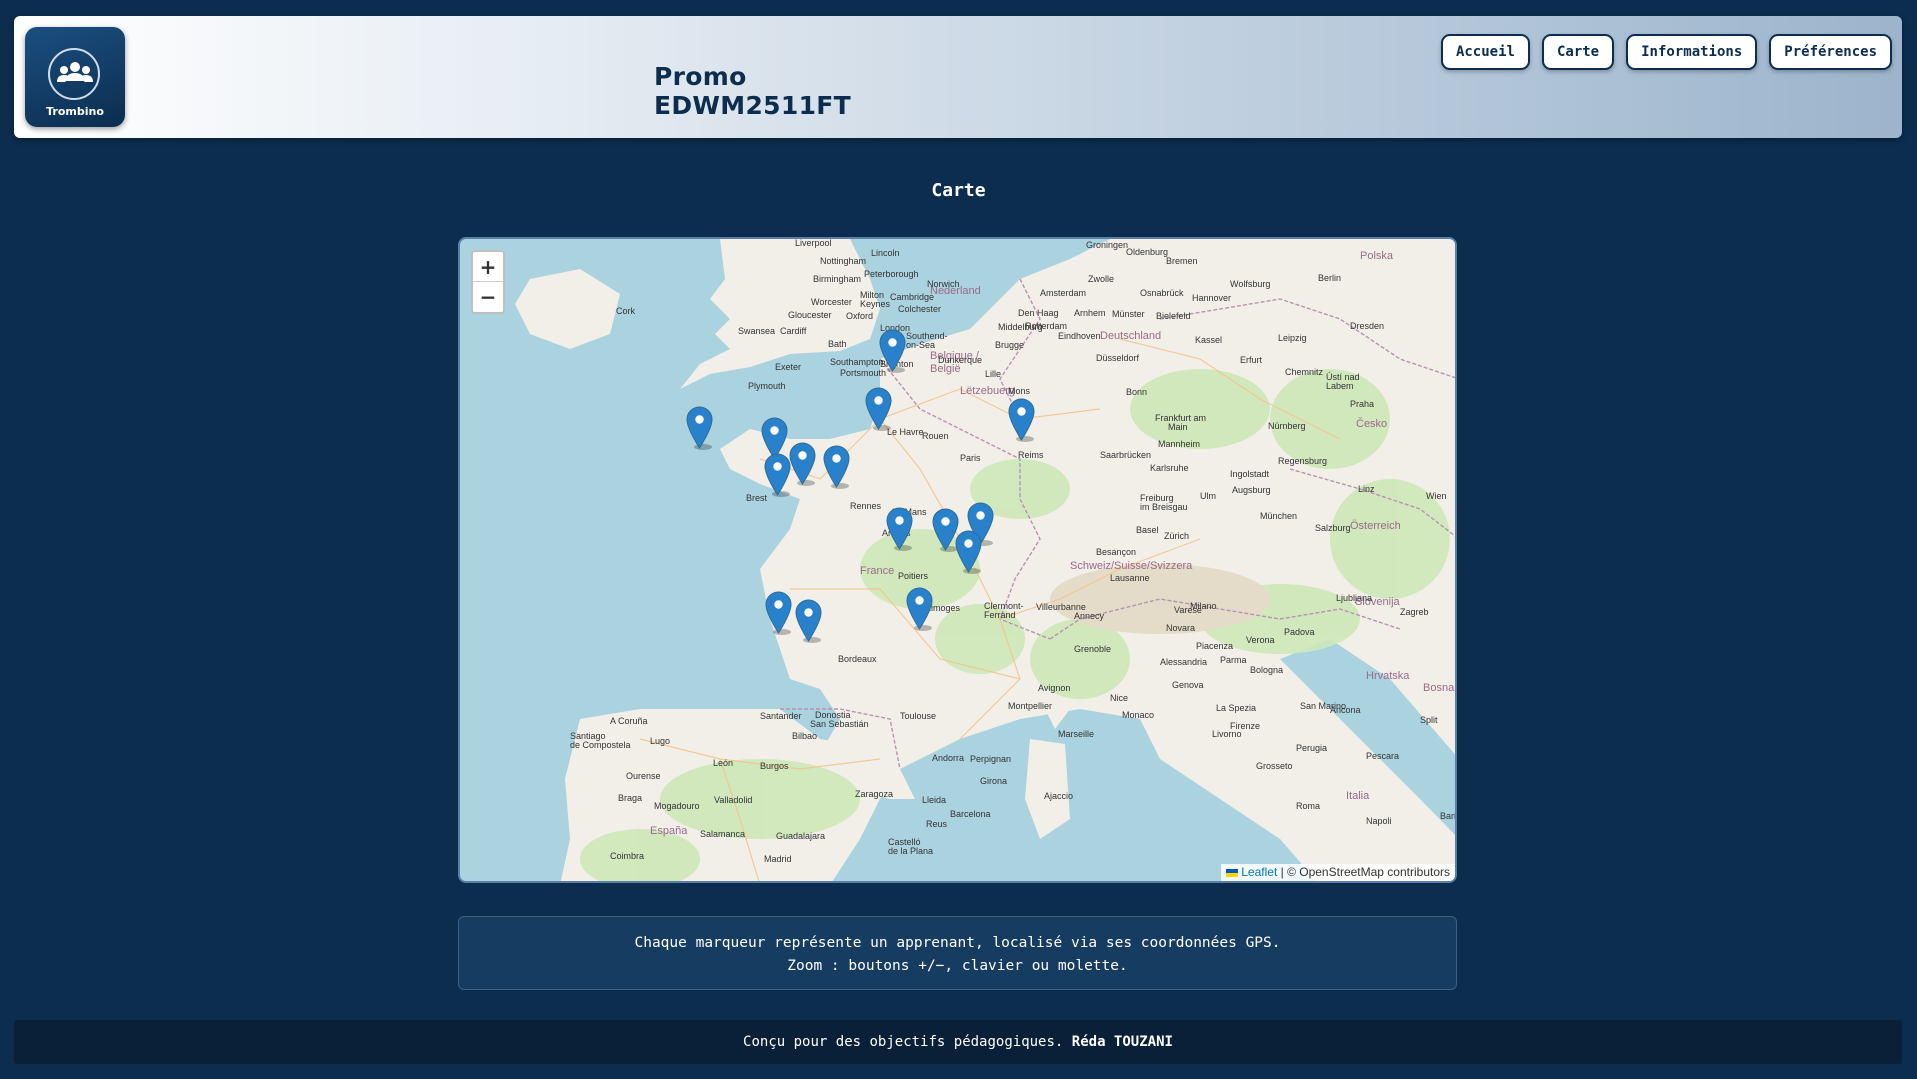 The height and width of the screenshot is (1079, 1917). I want to click on nav-informations: Informations, so click(1692, 52).